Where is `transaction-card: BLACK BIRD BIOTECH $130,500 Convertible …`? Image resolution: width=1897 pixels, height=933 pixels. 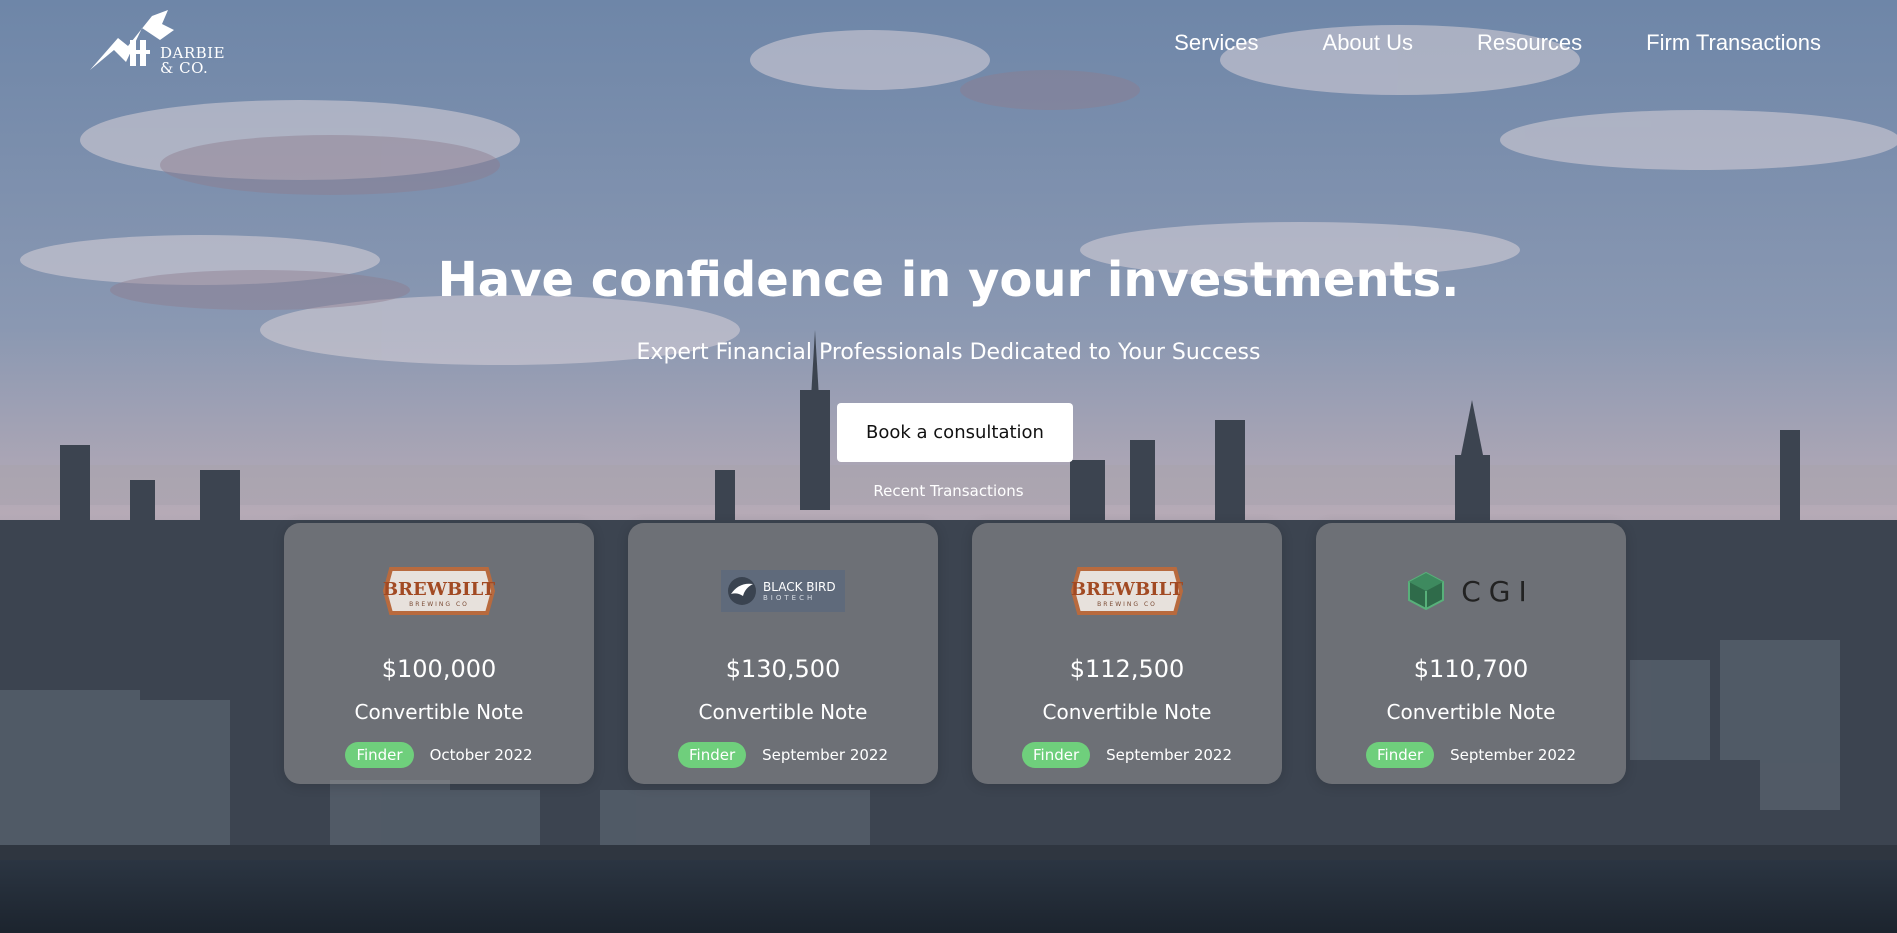 transaction-card: BLACK BIRD BIOTECH $130,500 Convertible … is located at coordinates (783, 653).